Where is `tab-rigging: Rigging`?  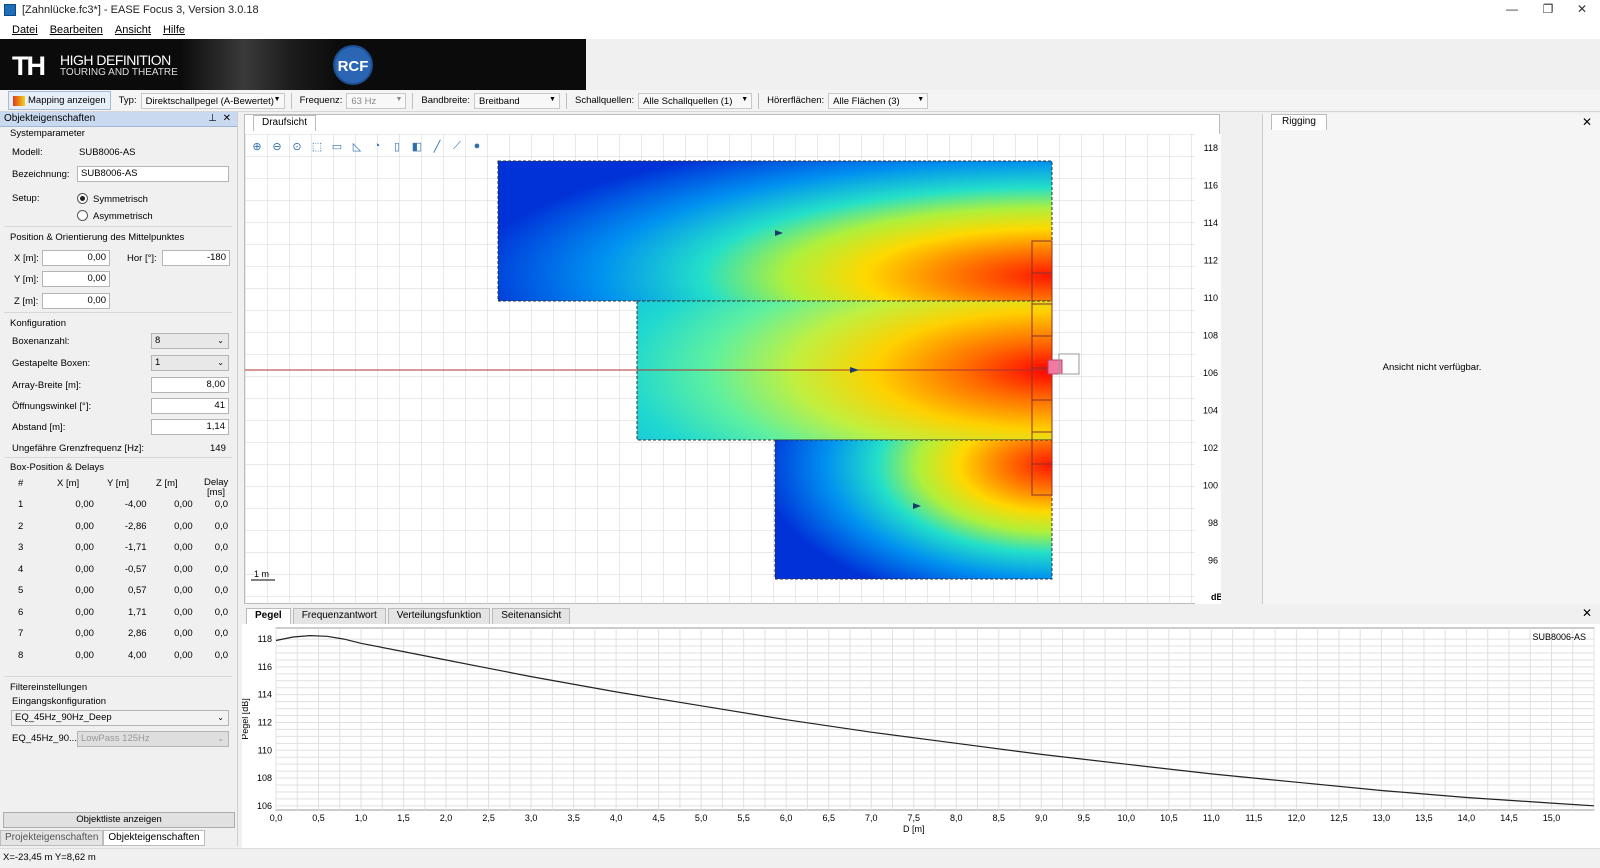
tab-rigging: Rigging is located at coordinates (1299, 122).